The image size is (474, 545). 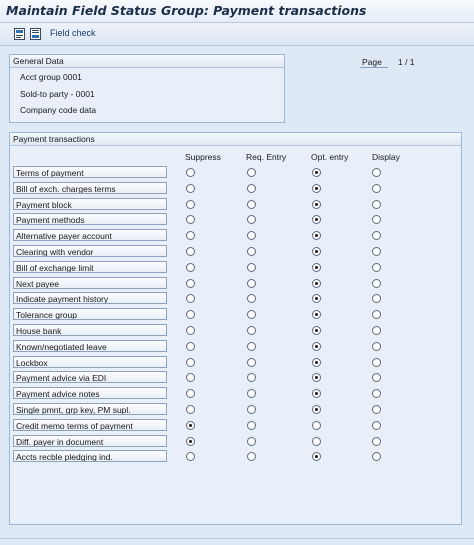 I want to click on column-header-opt-entry: Opt. entry, so click(x=330, y=157).